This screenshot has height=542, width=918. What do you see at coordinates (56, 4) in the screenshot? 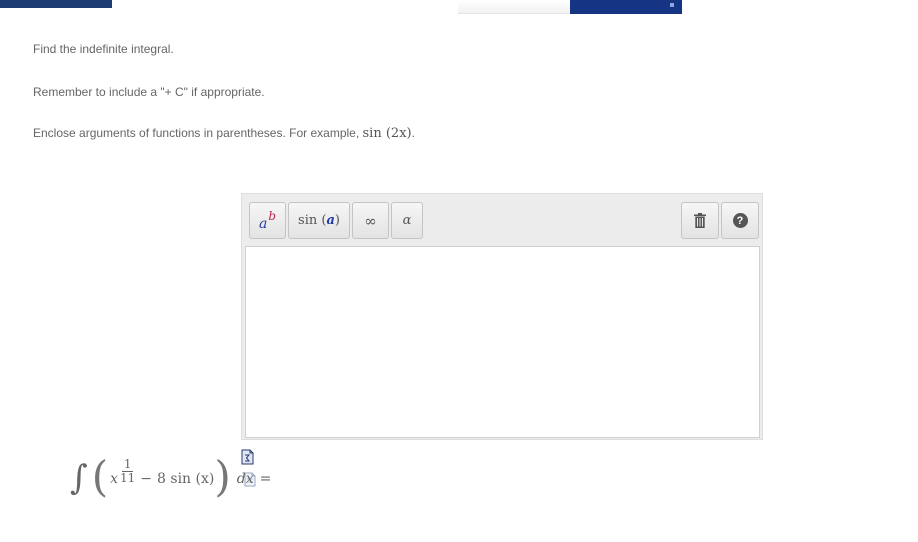
I see `top-header-bar` at bounding box center [56, 4].